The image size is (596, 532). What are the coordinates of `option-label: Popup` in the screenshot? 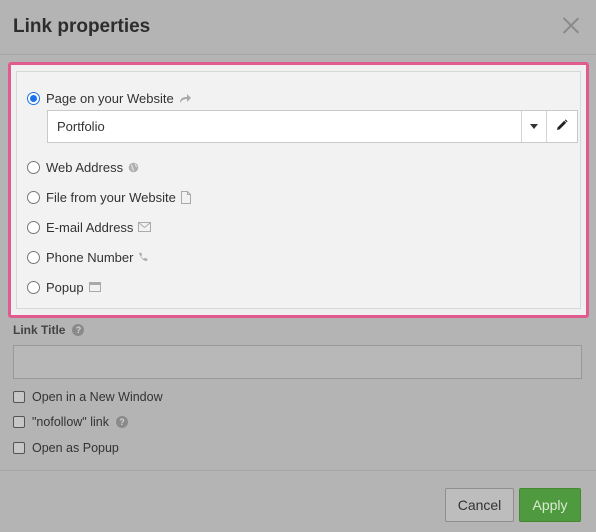 It's located at (65, 287).